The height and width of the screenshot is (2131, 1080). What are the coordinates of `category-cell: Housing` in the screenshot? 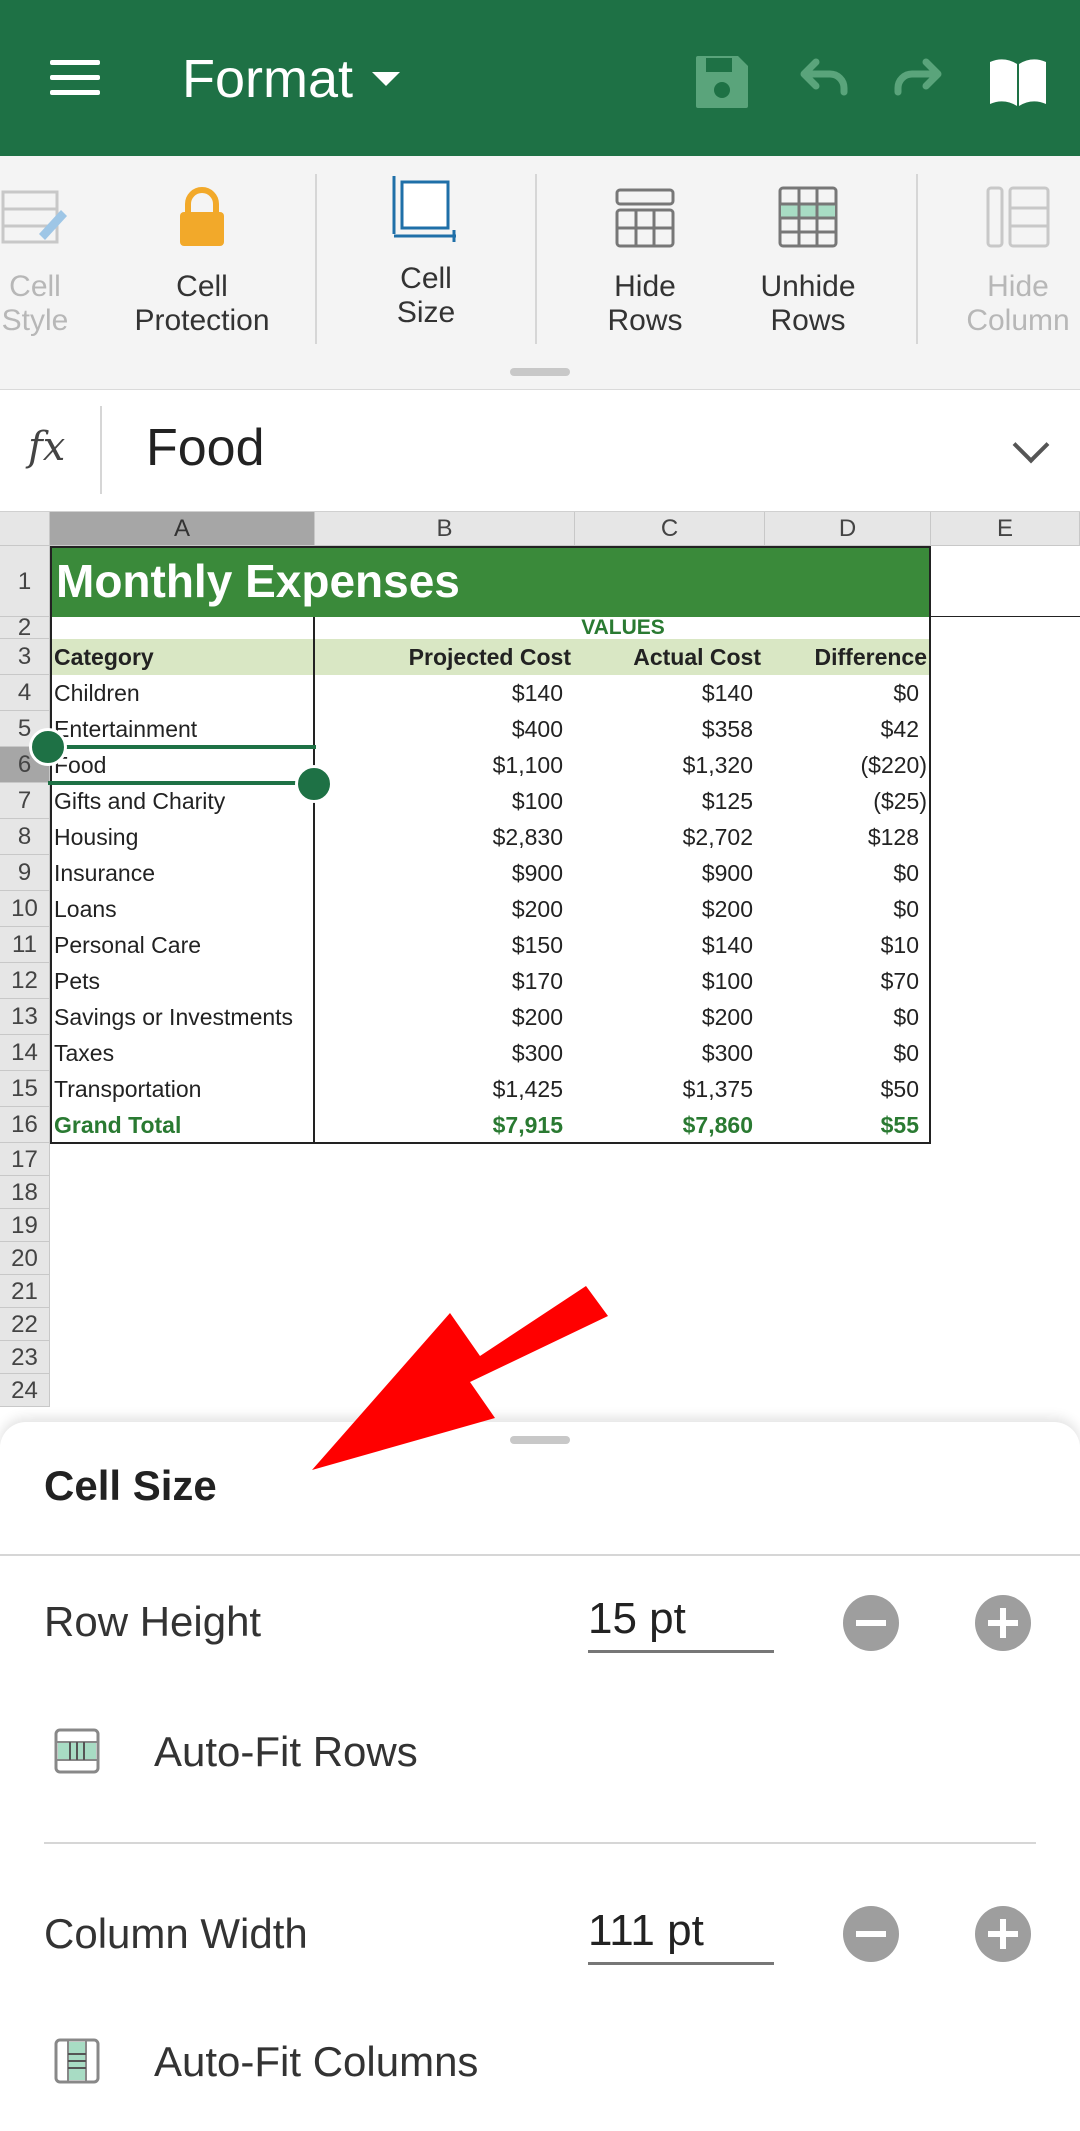 It's located at (96, 837).